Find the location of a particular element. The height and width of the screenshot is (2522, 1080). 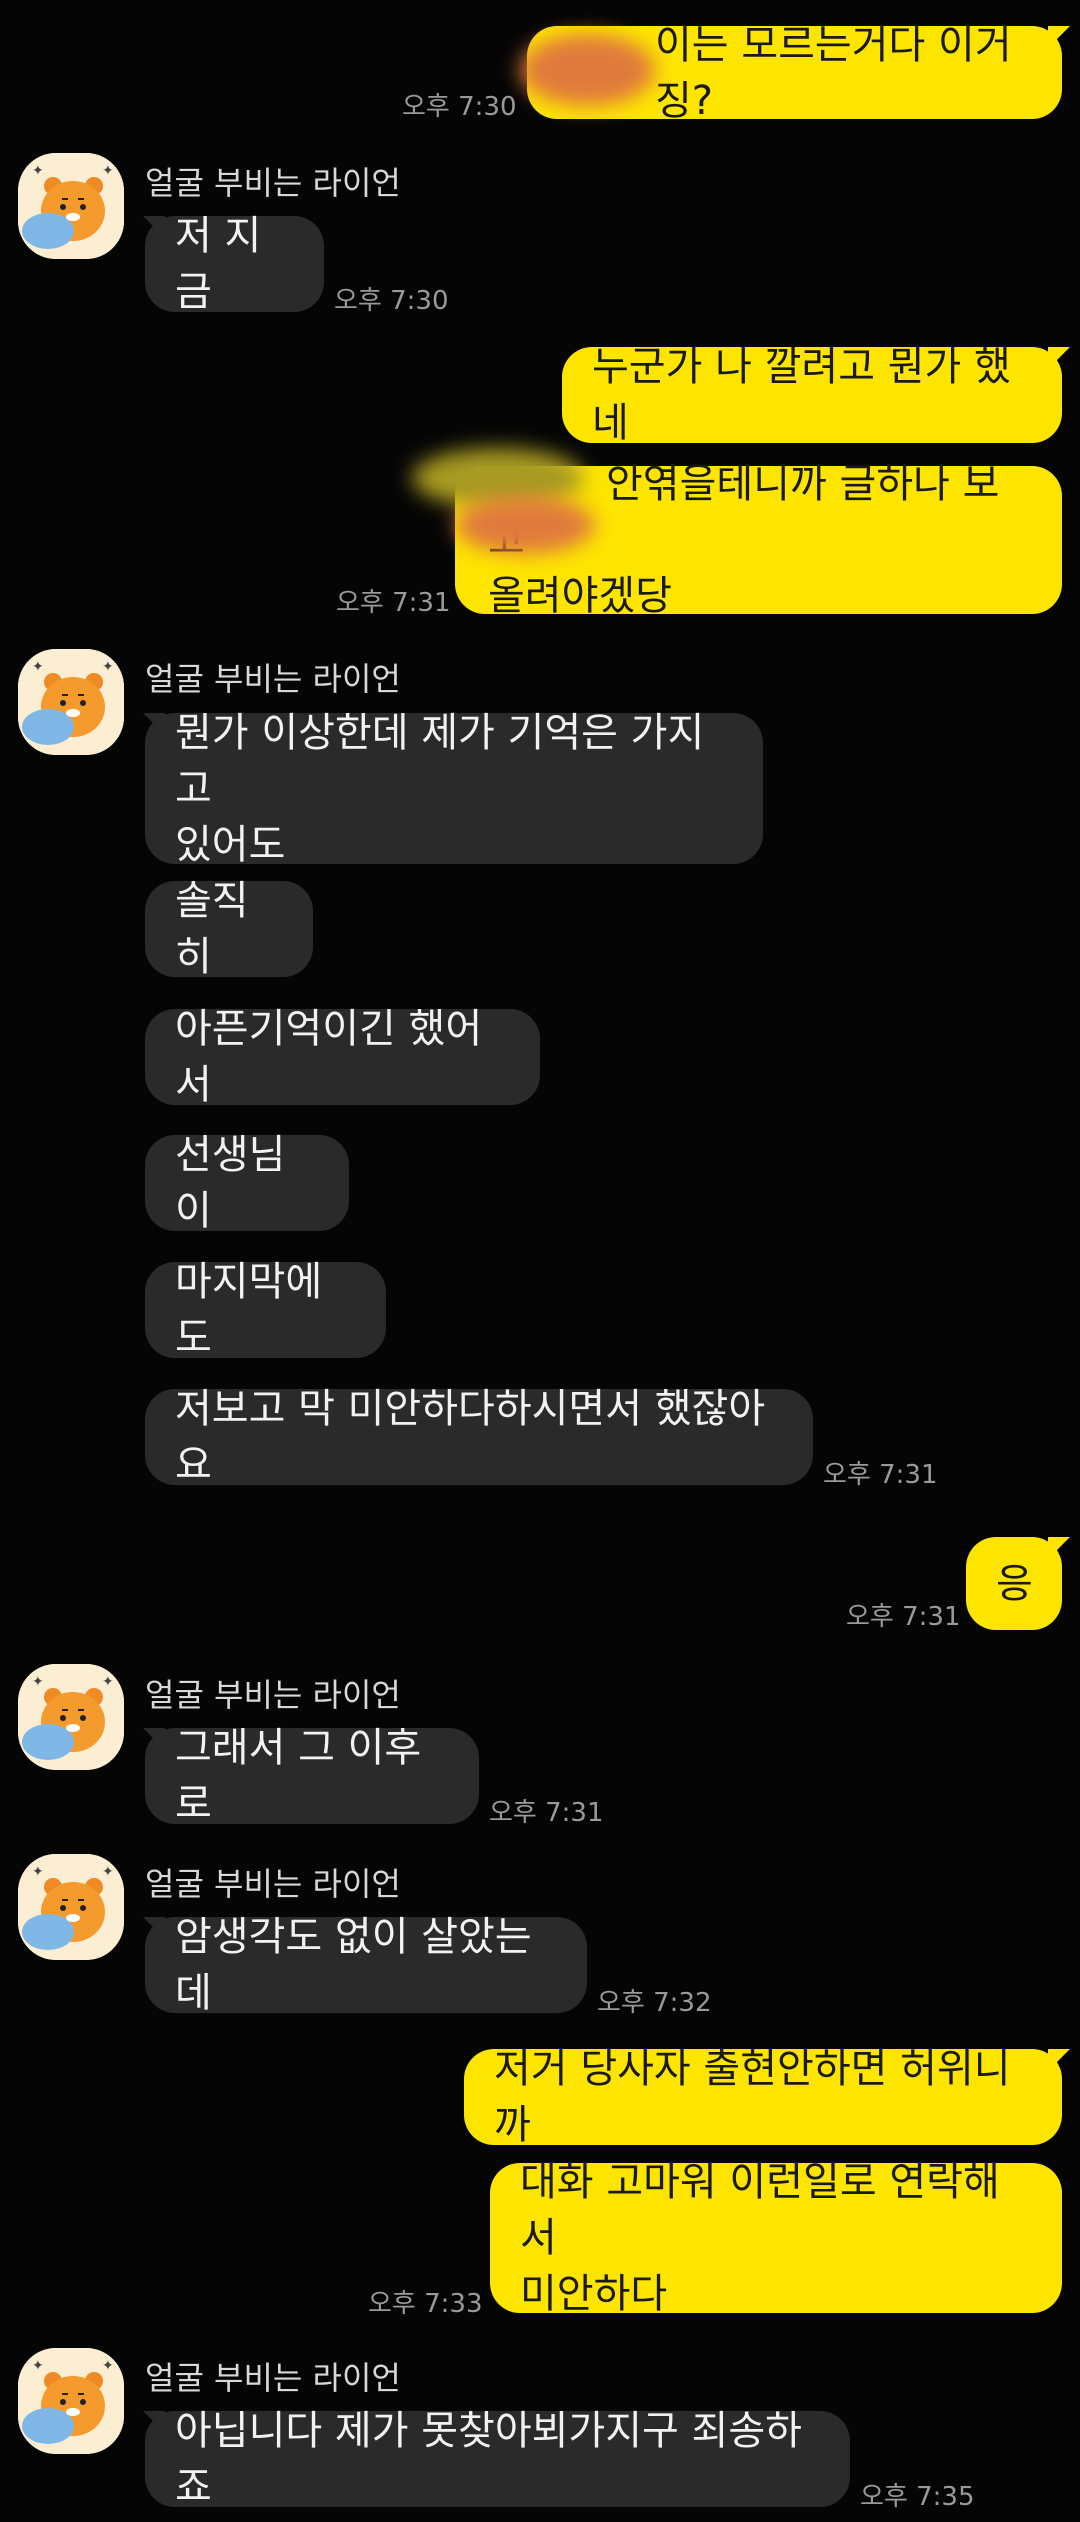

message-timestamp: 오후 7:32 is located at coordinates (654, 2003).